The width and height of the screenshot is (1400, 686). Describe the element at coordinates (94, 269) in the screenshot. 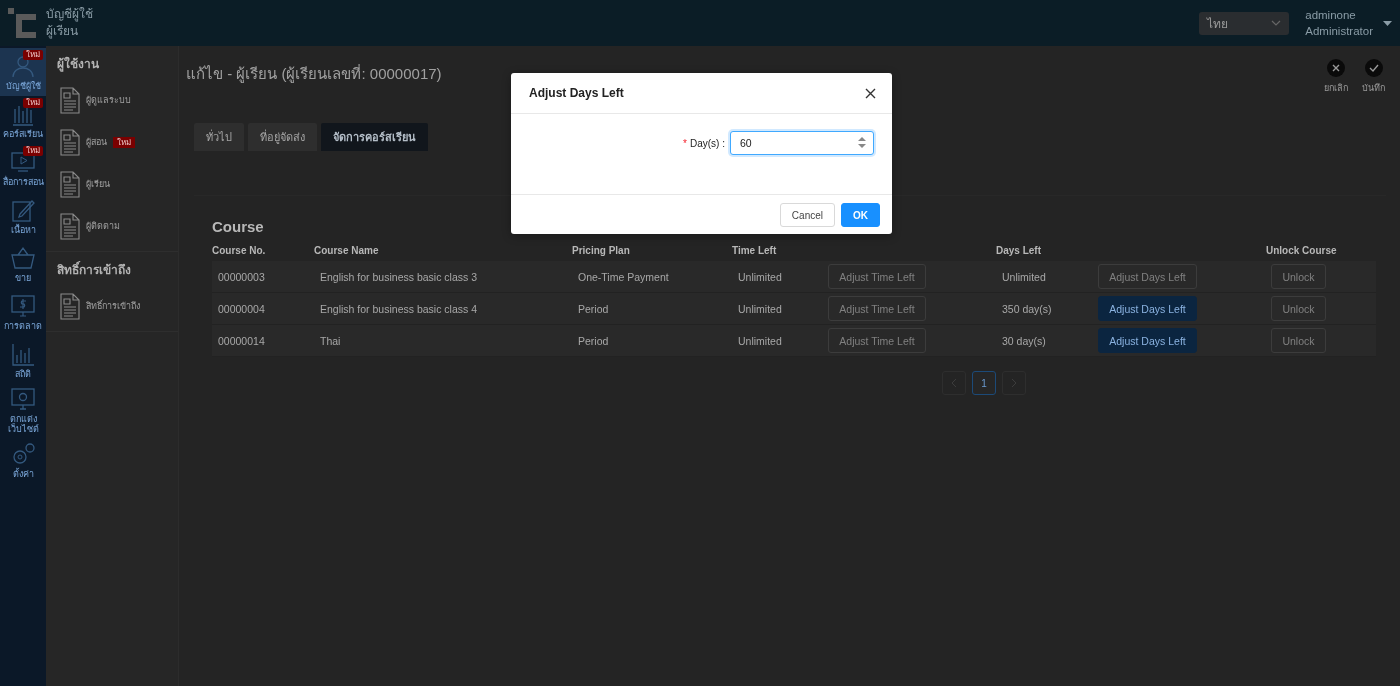

I see `menu-heading: สิทธิ์การเข้าถึง` at that location.